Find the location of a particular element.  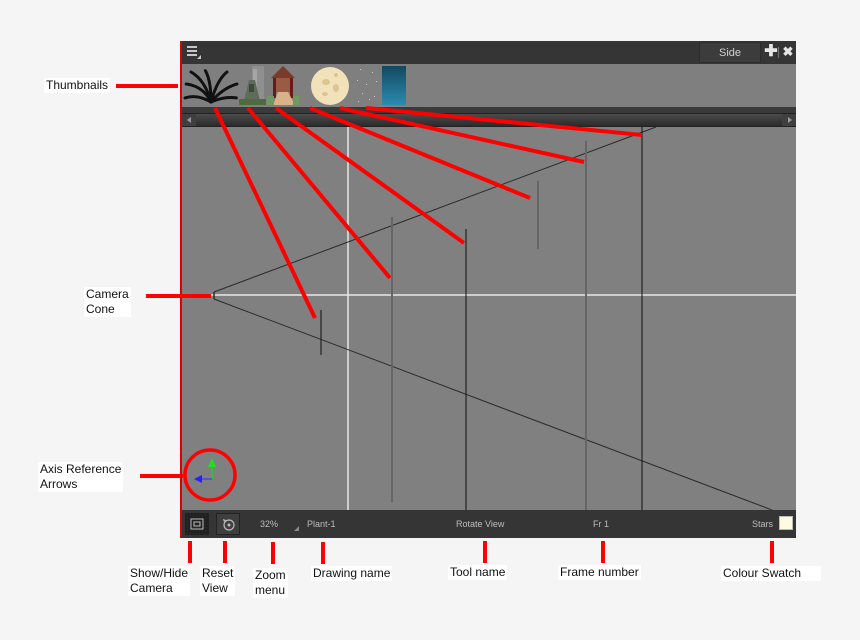

label-camera-cone: Camera Cone is located at coordinates (107, 302).